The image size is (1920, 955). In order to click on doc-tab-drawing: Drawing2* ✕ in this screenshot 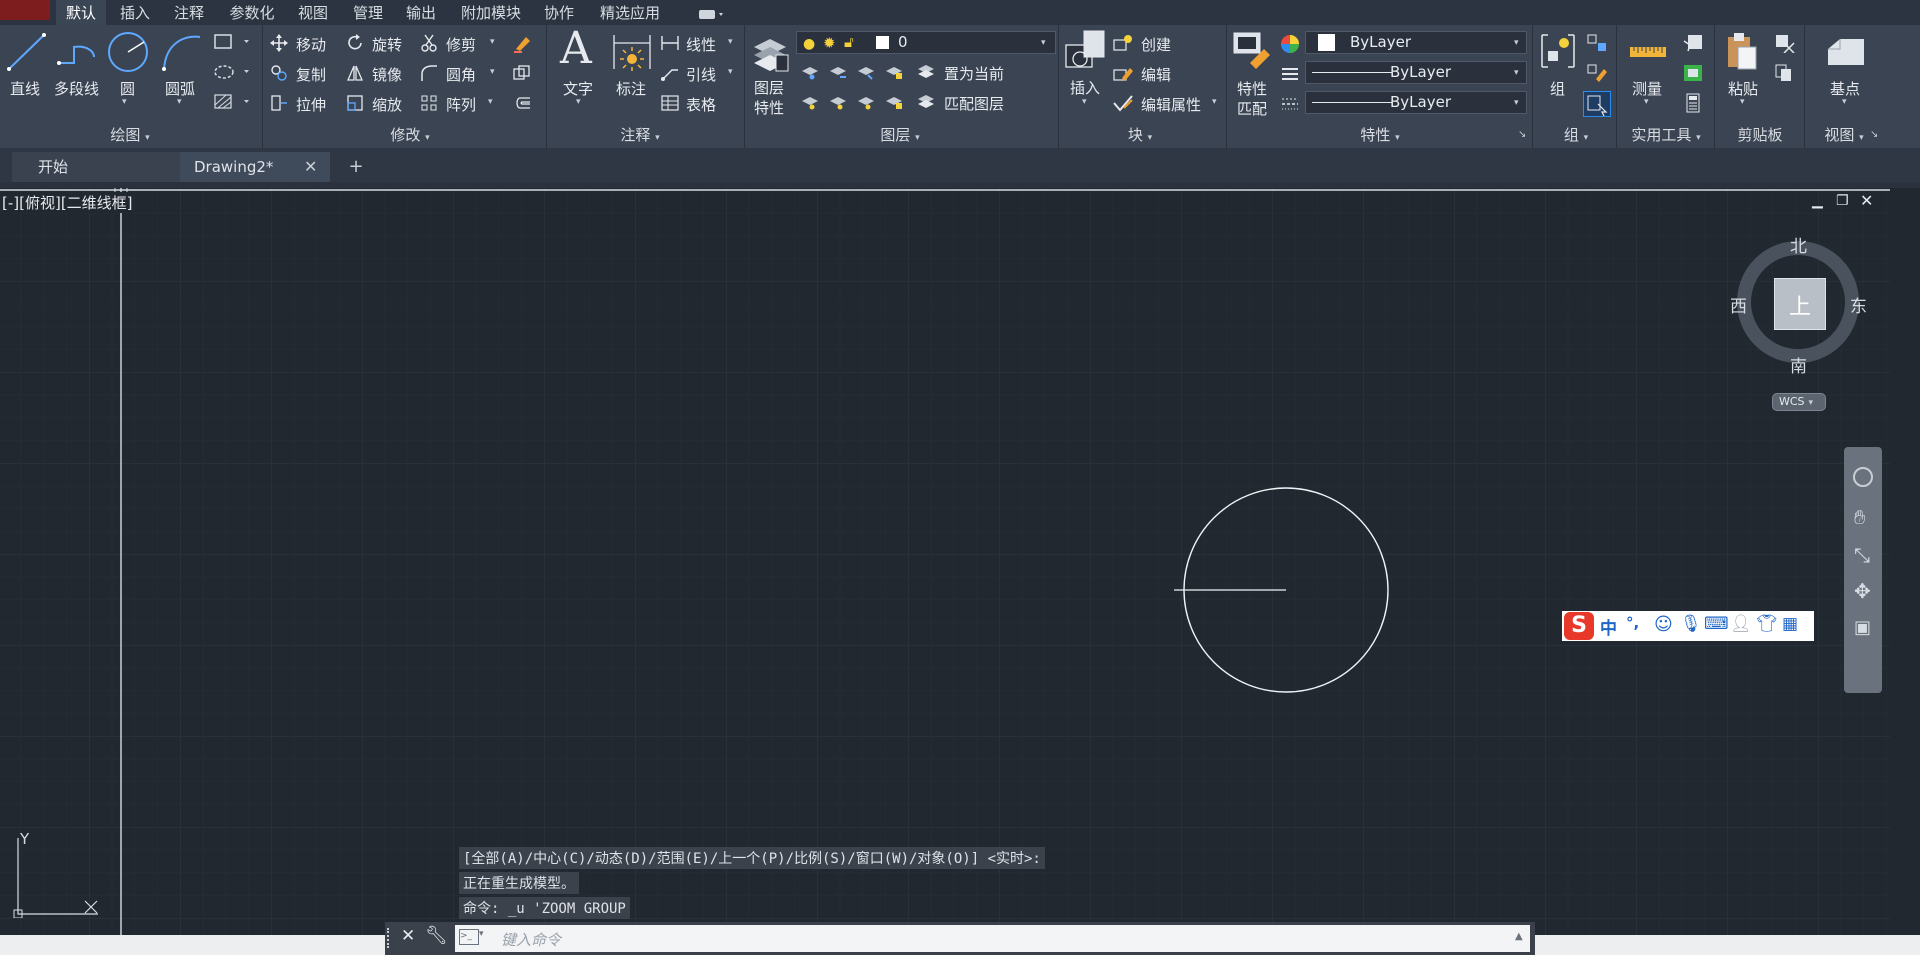, I will do `click(255, 167)`.